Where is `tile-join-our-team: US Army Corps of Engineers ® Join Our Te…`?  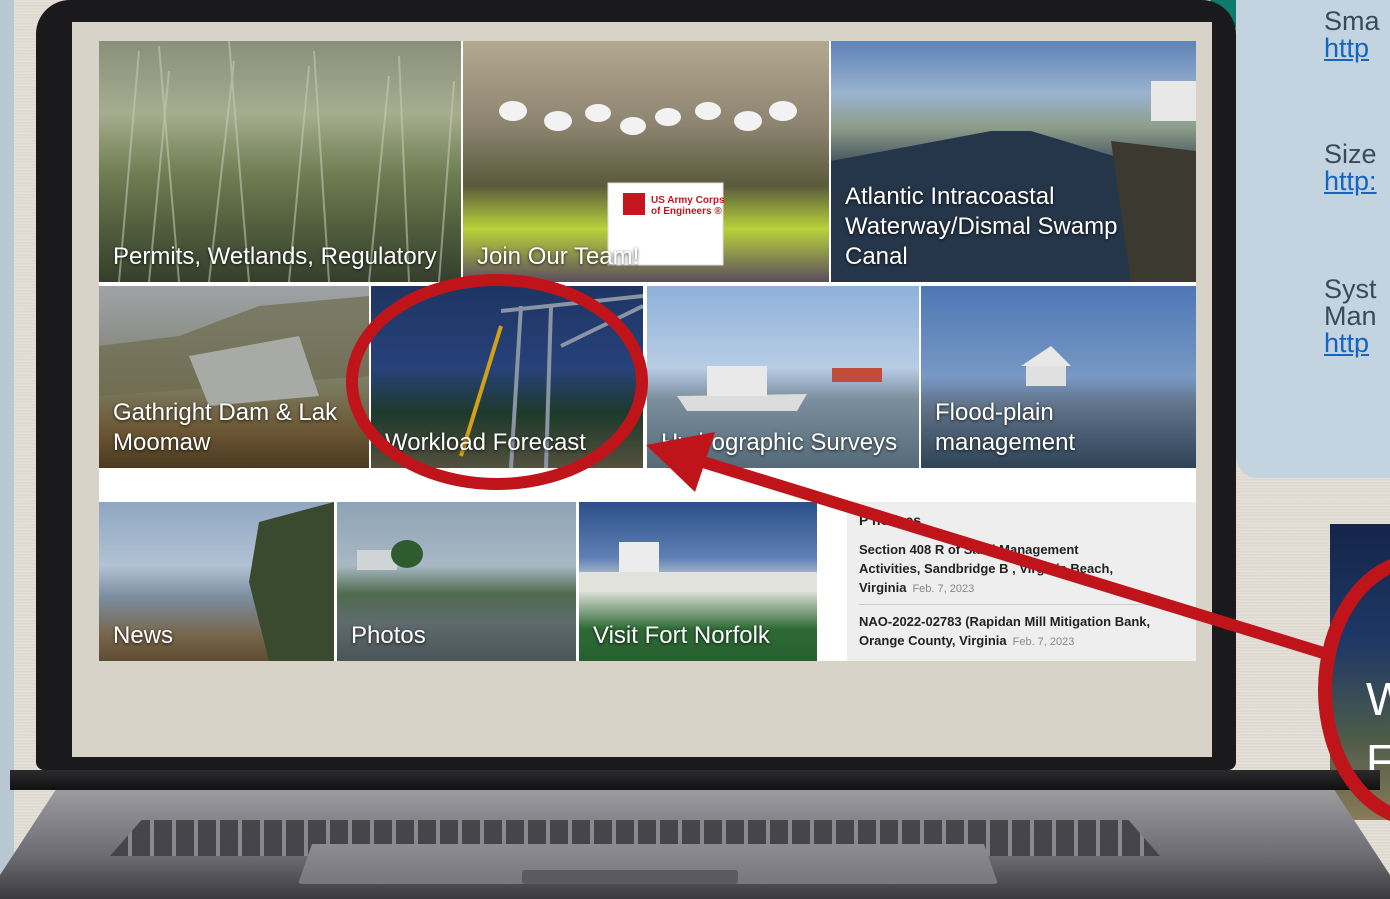
tile-join-our-team: US Army Corps of Engineers ® Join Our Te… is located at coordinates (646, 161).